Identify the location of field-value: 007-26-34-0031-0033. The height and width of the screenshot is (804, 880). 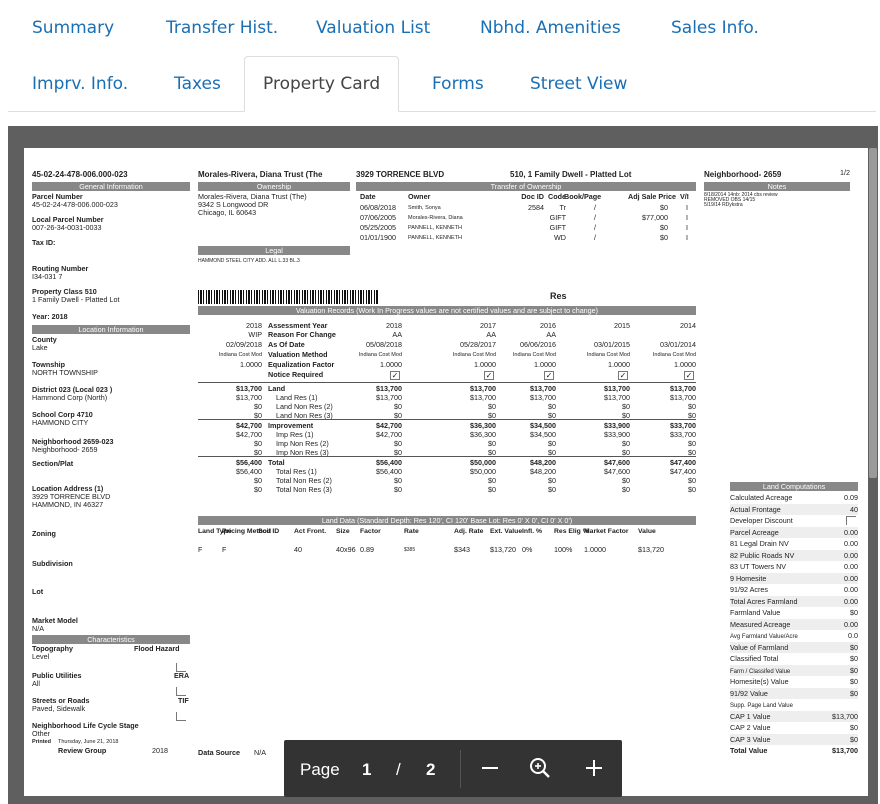
(67, 227).